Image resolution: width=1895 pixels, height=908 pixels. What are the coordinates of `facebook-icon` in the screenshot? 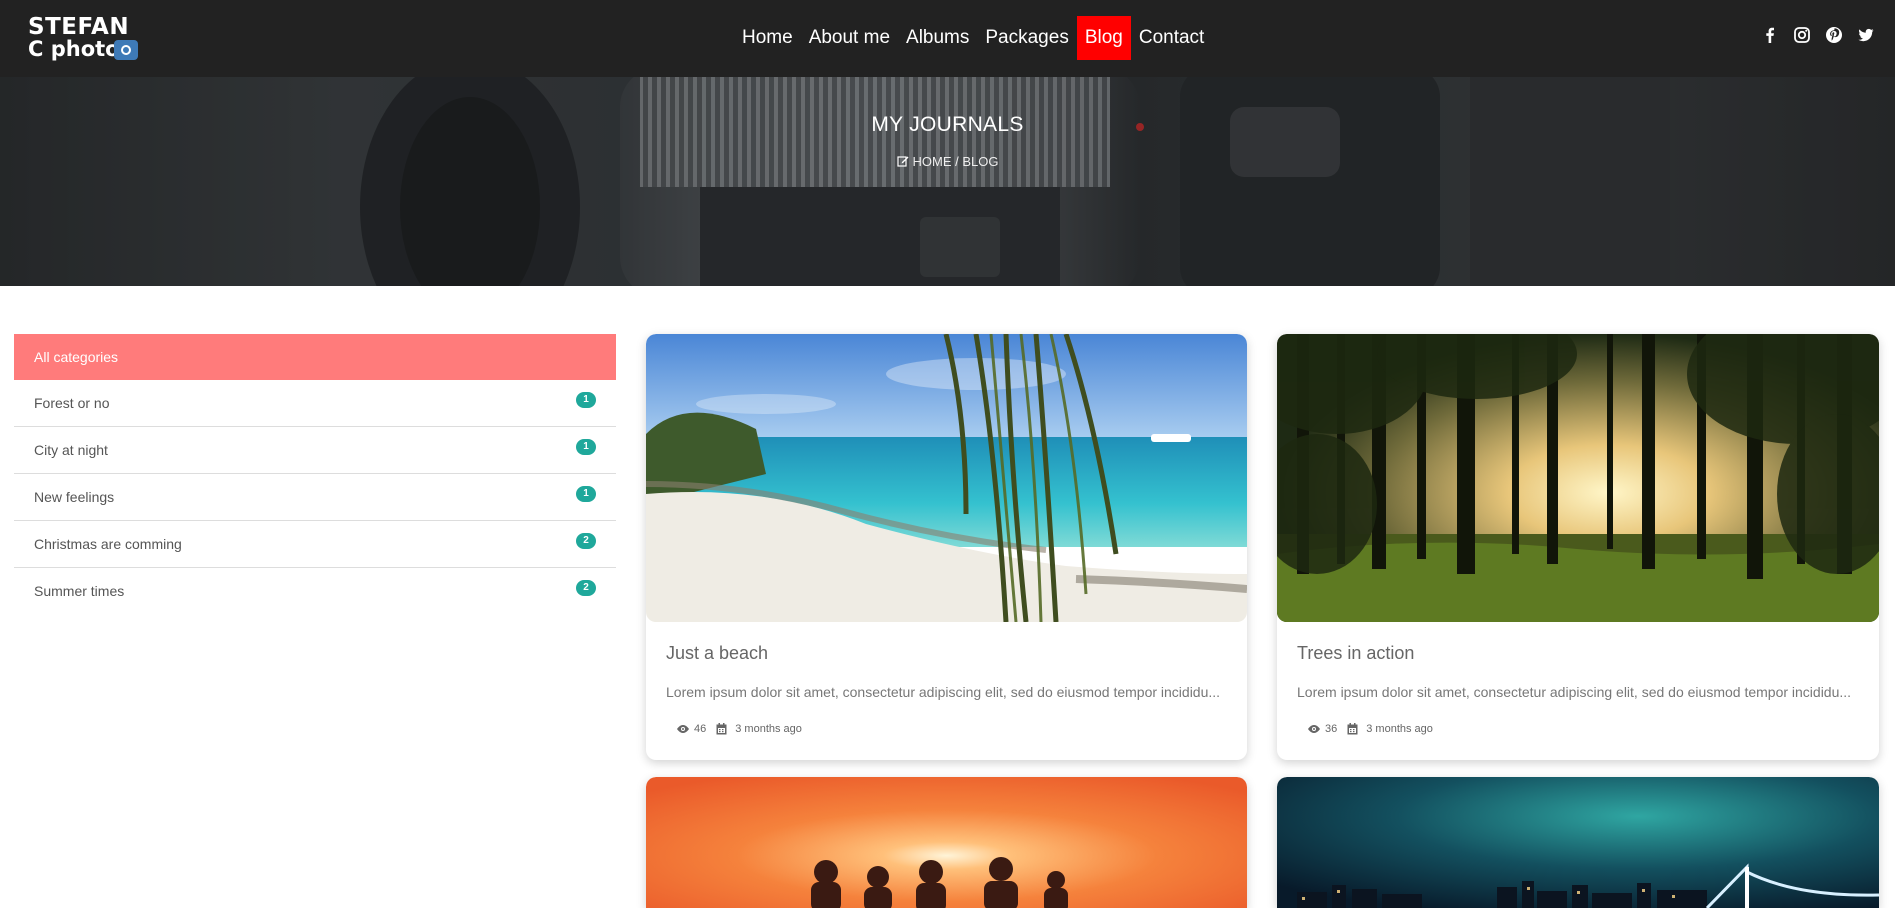 It's located at (1770, 35).